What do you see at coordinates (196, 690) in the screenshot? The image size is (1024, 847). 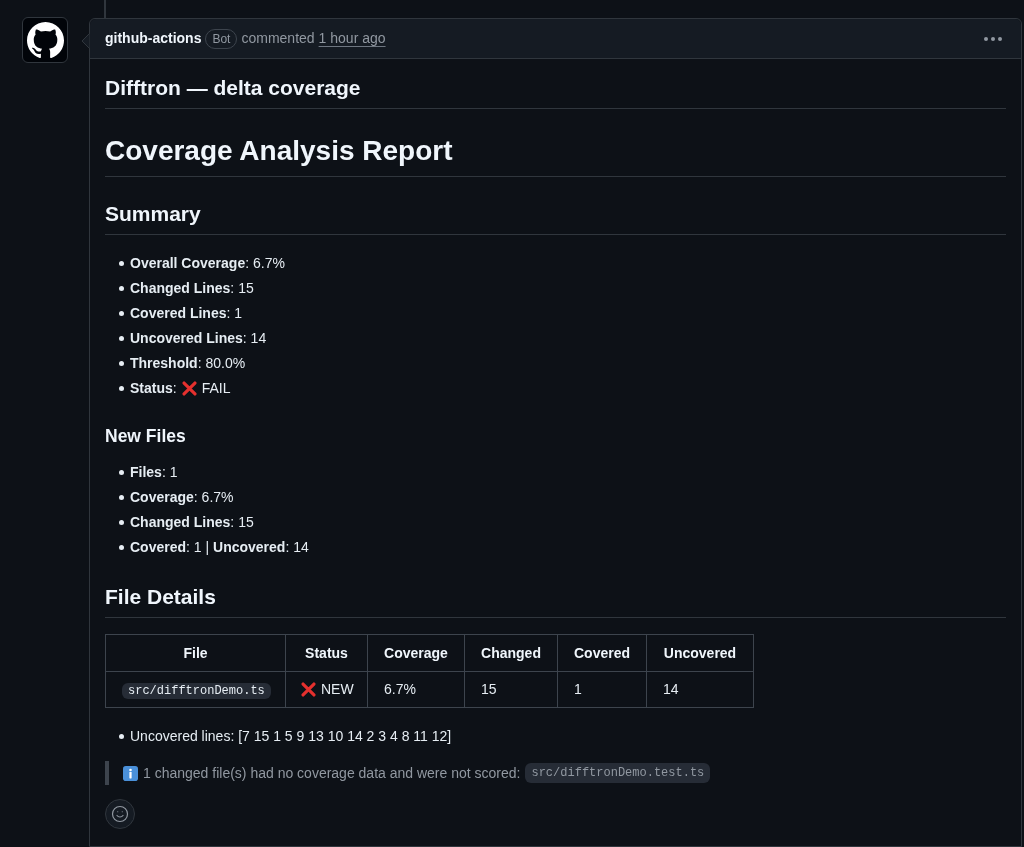 I see `file-path-code: src/difftronDemo.ts` at bounding box center [196, 690].